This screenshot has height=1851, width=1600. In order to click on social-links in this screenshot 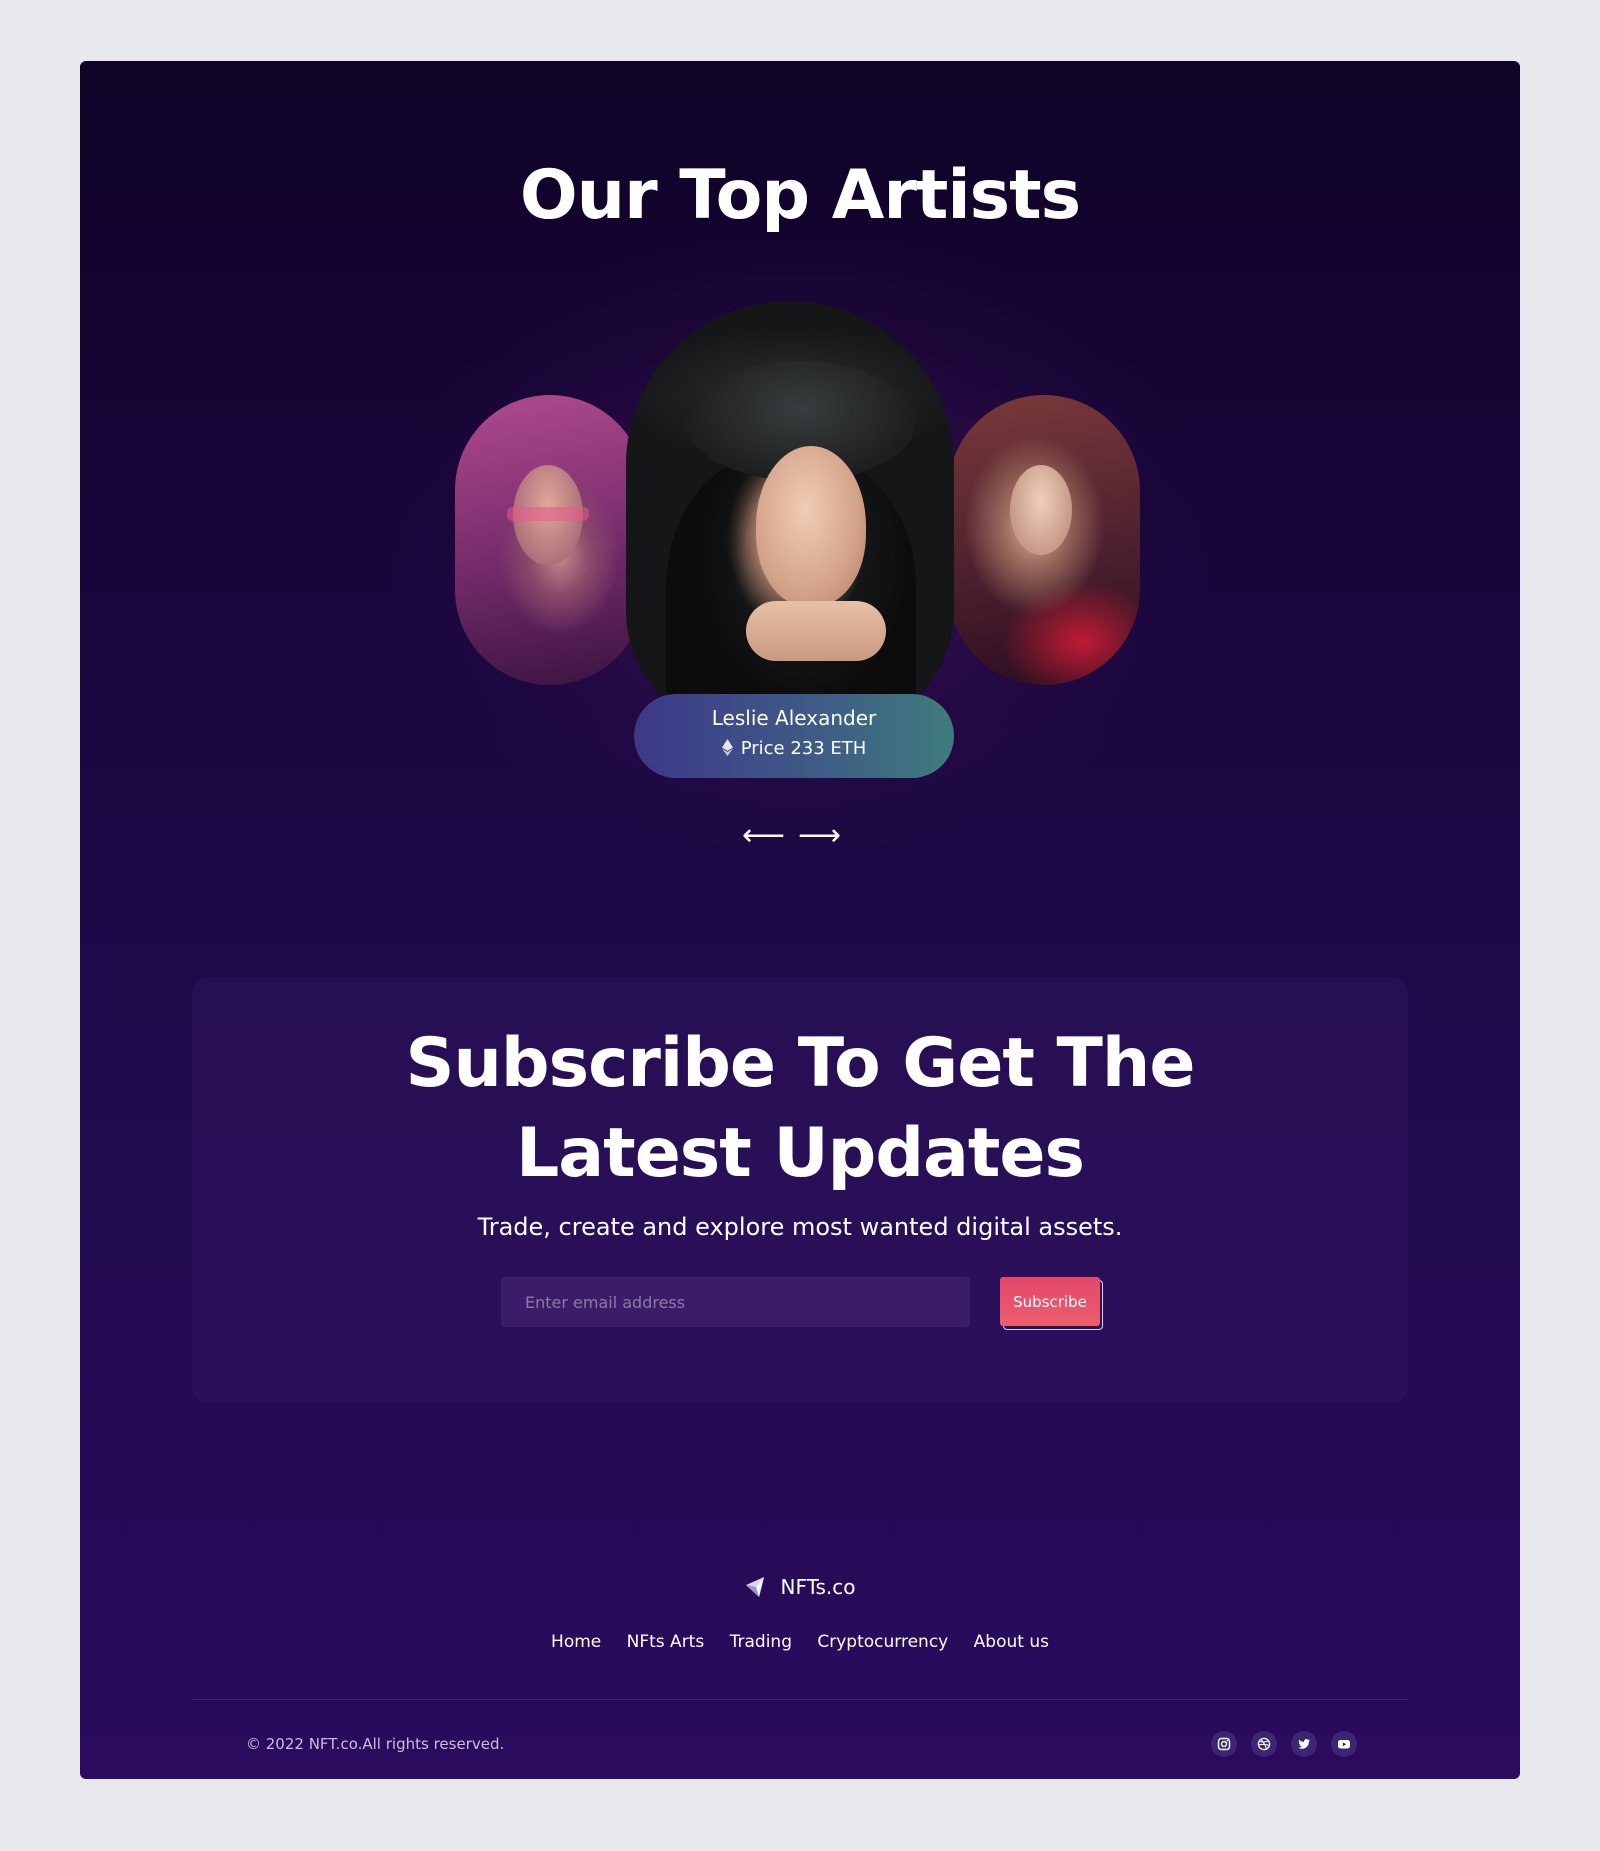, I will do `click(1291, 1744)`.